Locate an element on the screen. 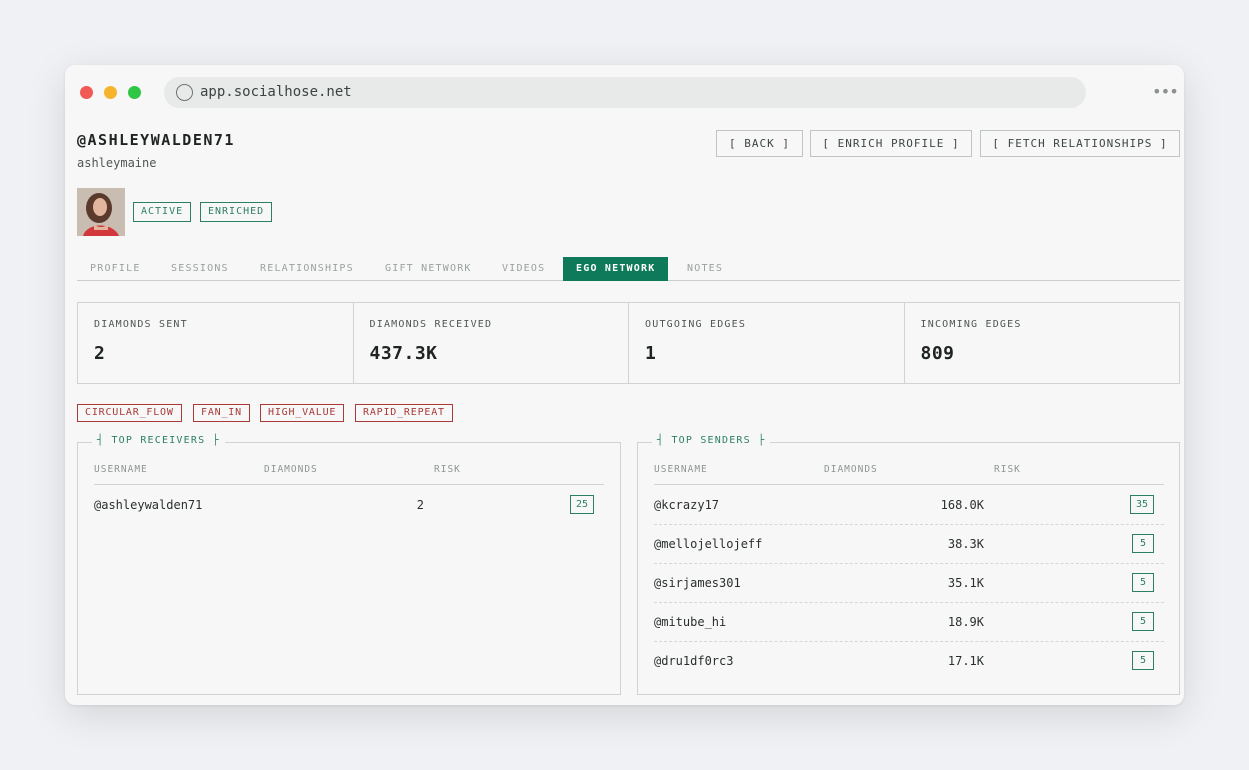 Image resolution: width=1249 pixels, height=770 pixels. flag-fan-in: FAN_IN is located at coordinates (221, 413).